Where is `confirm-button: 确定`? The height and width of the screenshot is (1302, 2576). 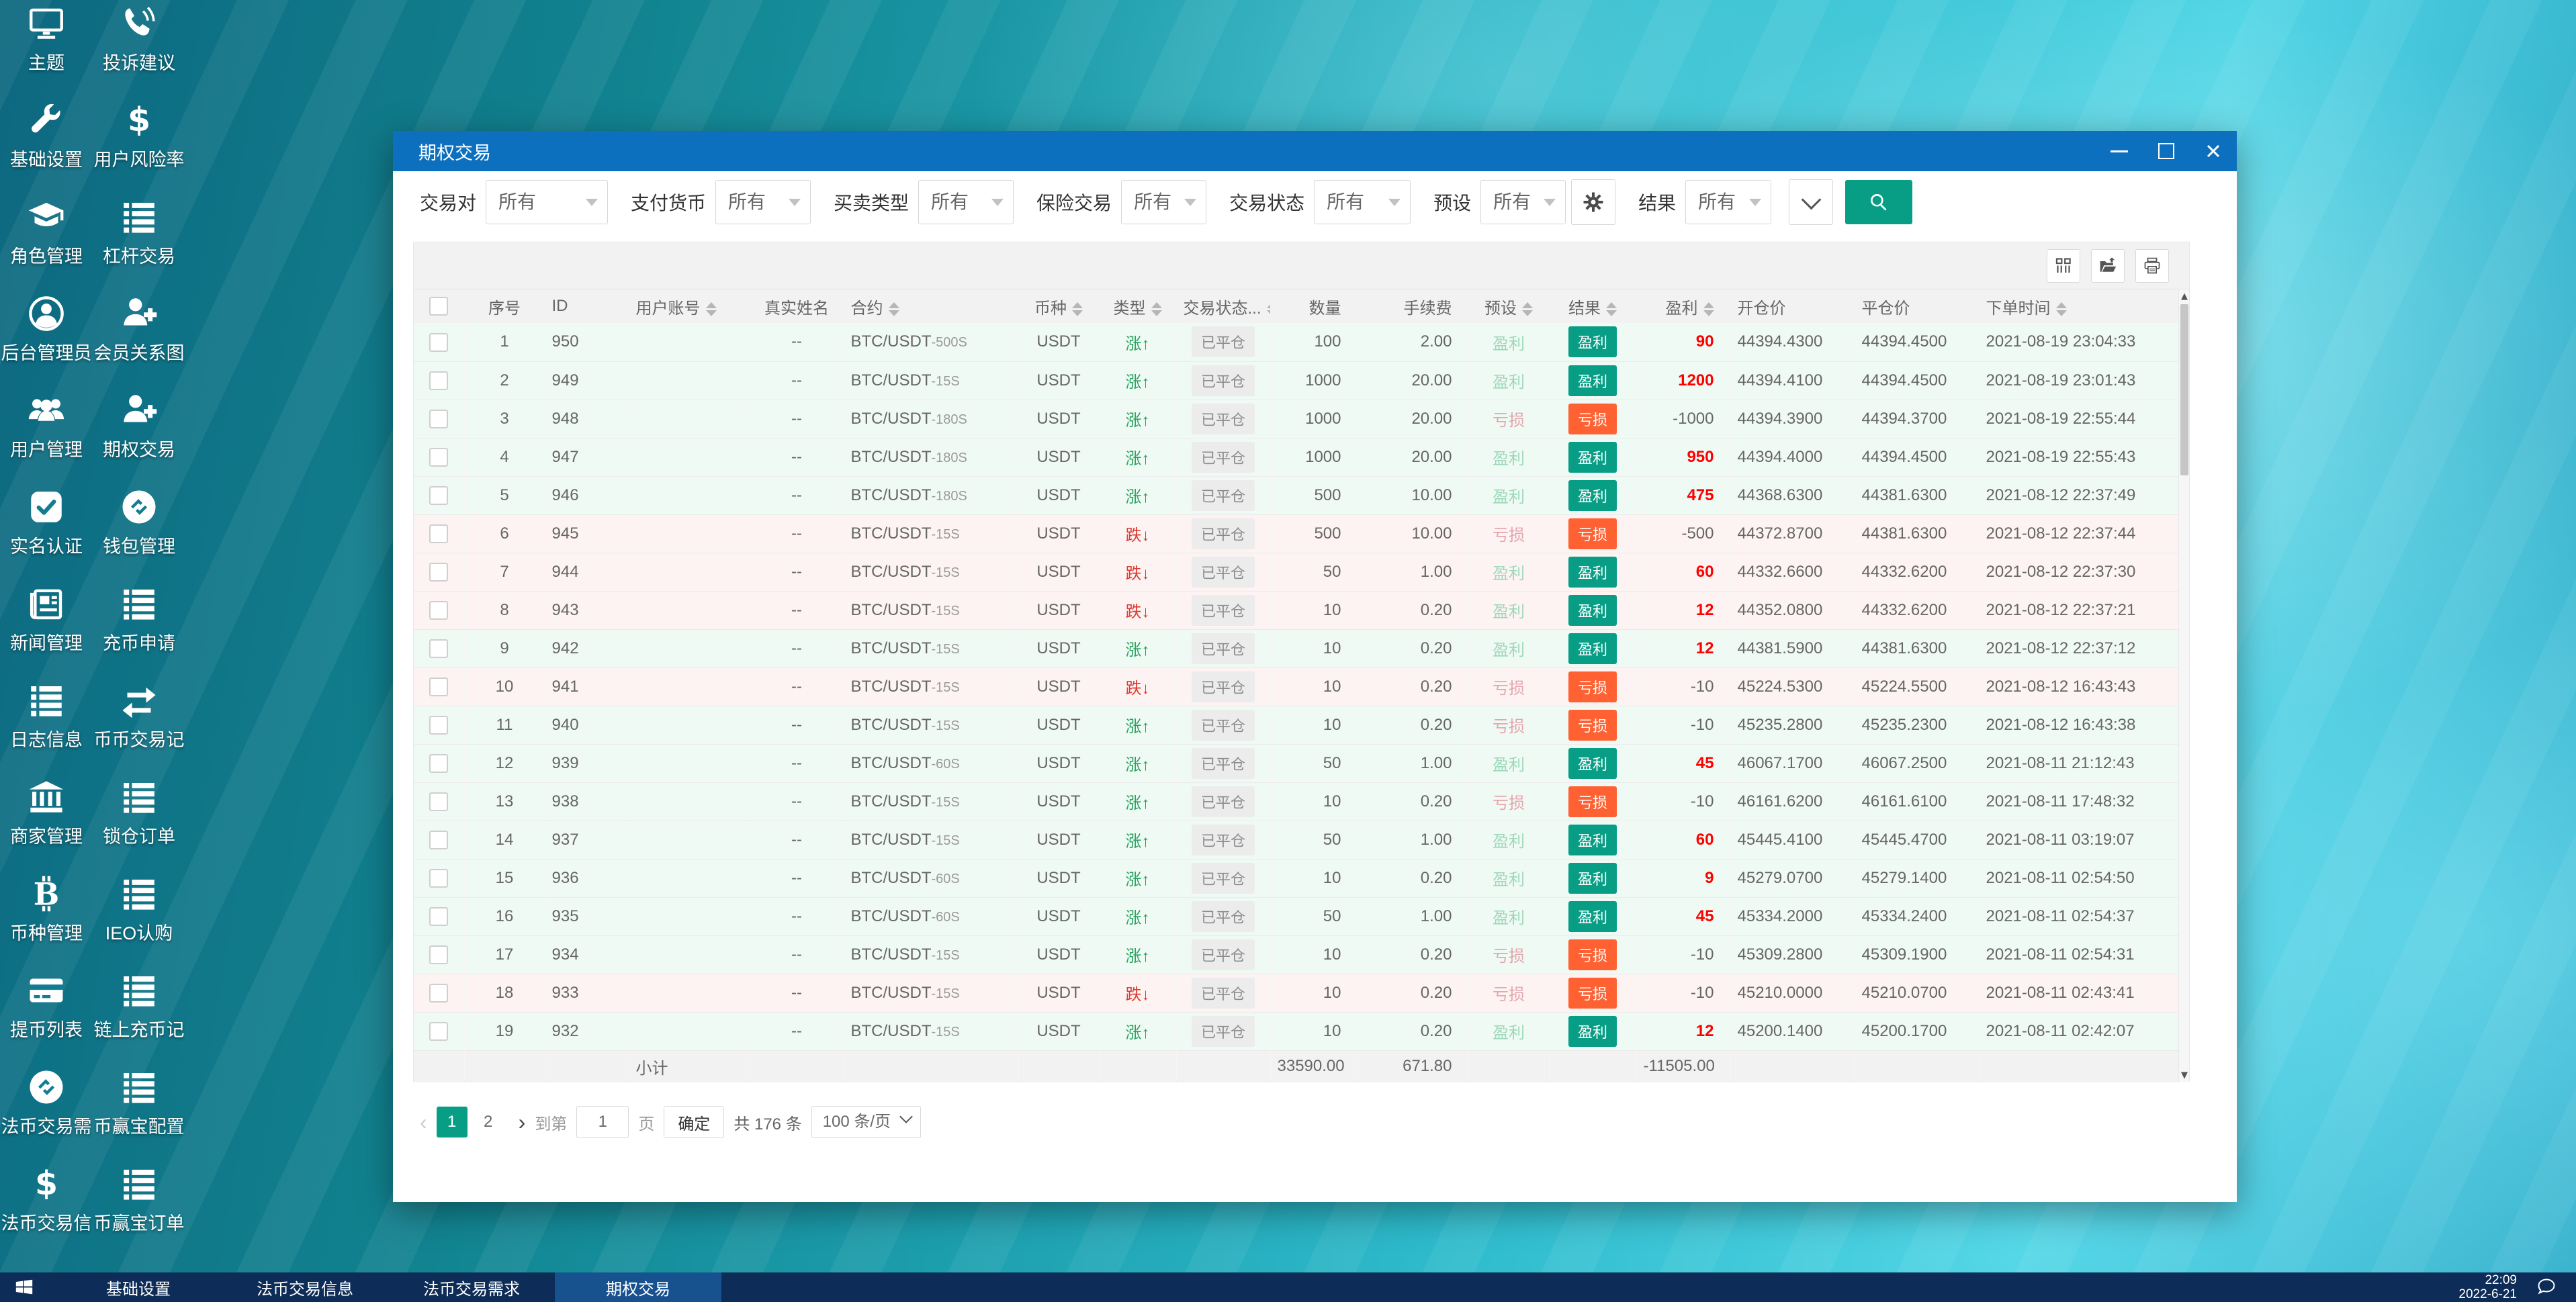
confirm-button: 确定 is located at coordinates (694, 1122).